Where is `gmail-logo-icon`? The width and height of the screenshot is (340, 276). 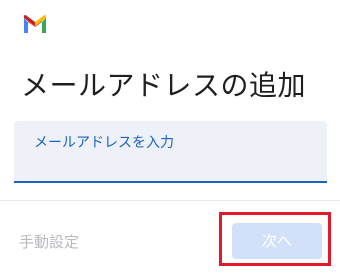
gmail-logo-icon is located at coordinates (35, 24).